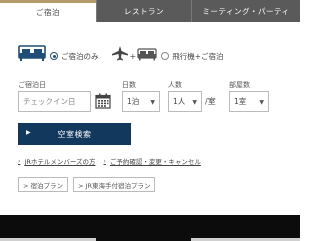 This screenshot has width=320, height=241. What do you see at coordinates (240, 101) in the screenshot?
I see `rooms-value: 1室` at bounding box center [240, 101].